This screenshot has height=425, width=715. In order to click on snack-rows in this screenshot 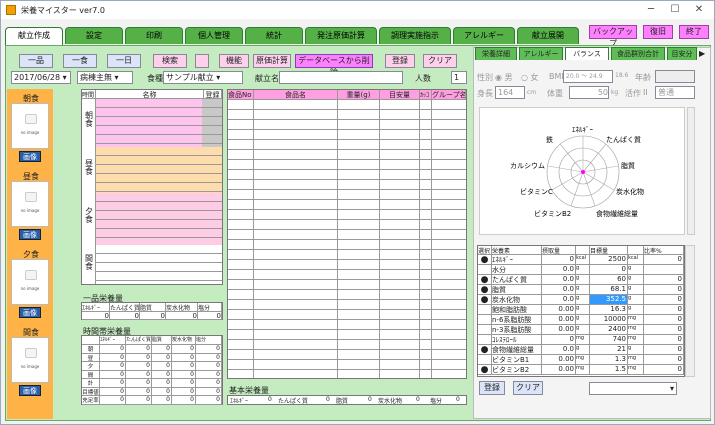, I will do `click(152, 264)`.